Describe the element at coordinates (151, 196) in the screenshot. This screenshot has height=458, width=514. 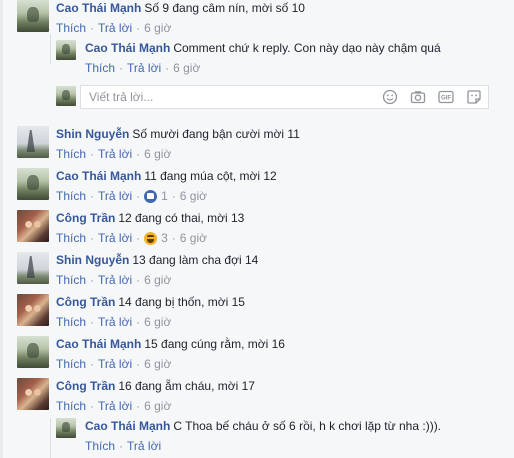
I see `like-icon` at that location.